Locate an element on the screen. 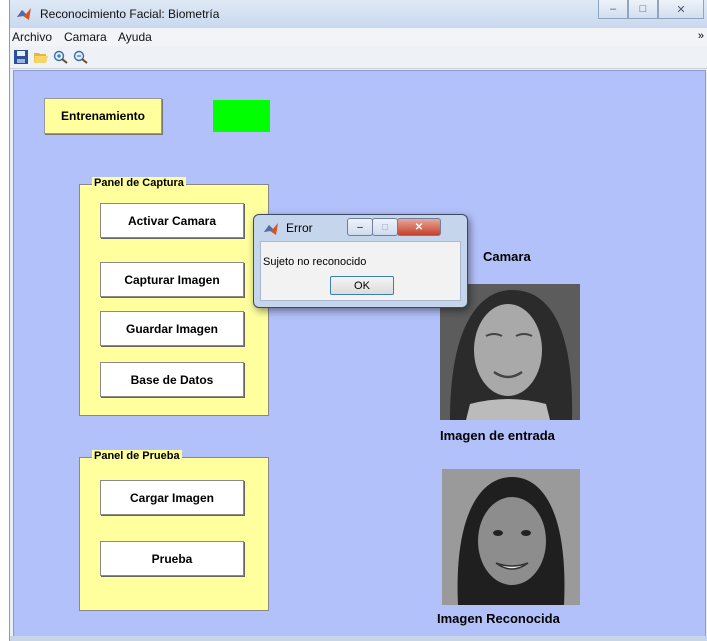  dialog-body: Sujeto no reconocido OK is located at coordinates (360, 271).